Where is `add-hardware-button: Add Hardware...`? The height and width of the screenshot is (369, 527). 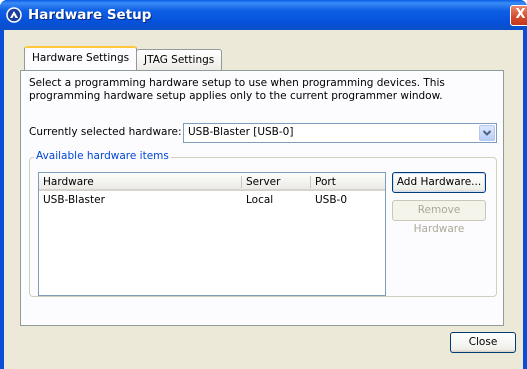
add-hardware-button: Add Hardware... is located at coordinates (439, 182).